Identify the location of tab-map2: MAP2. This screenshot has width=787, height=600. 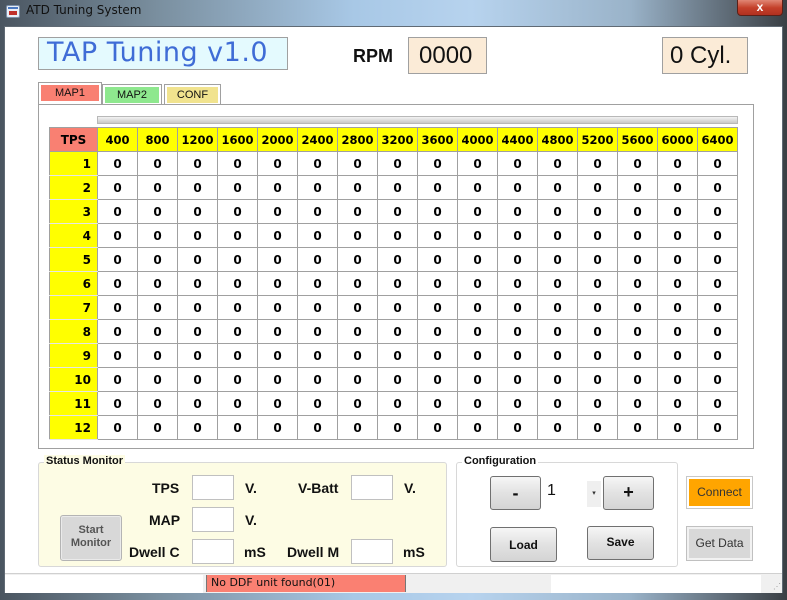
(132, 94).